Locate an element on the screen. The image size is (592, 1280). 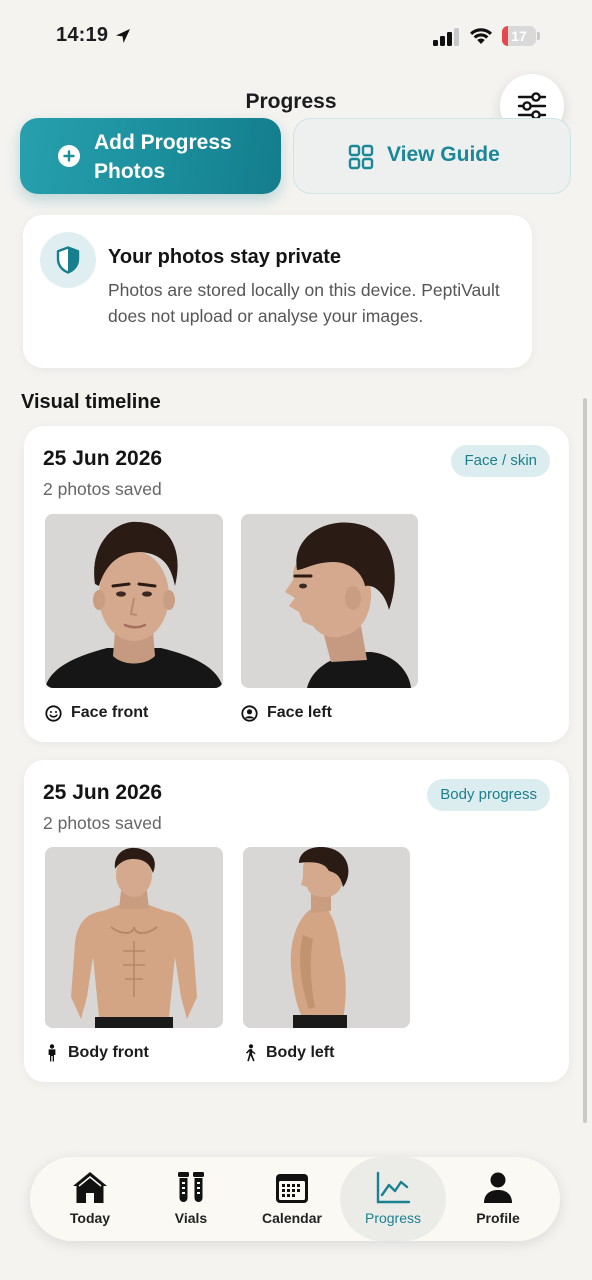
plus-circle-icon is located at coordinates (69, 156).